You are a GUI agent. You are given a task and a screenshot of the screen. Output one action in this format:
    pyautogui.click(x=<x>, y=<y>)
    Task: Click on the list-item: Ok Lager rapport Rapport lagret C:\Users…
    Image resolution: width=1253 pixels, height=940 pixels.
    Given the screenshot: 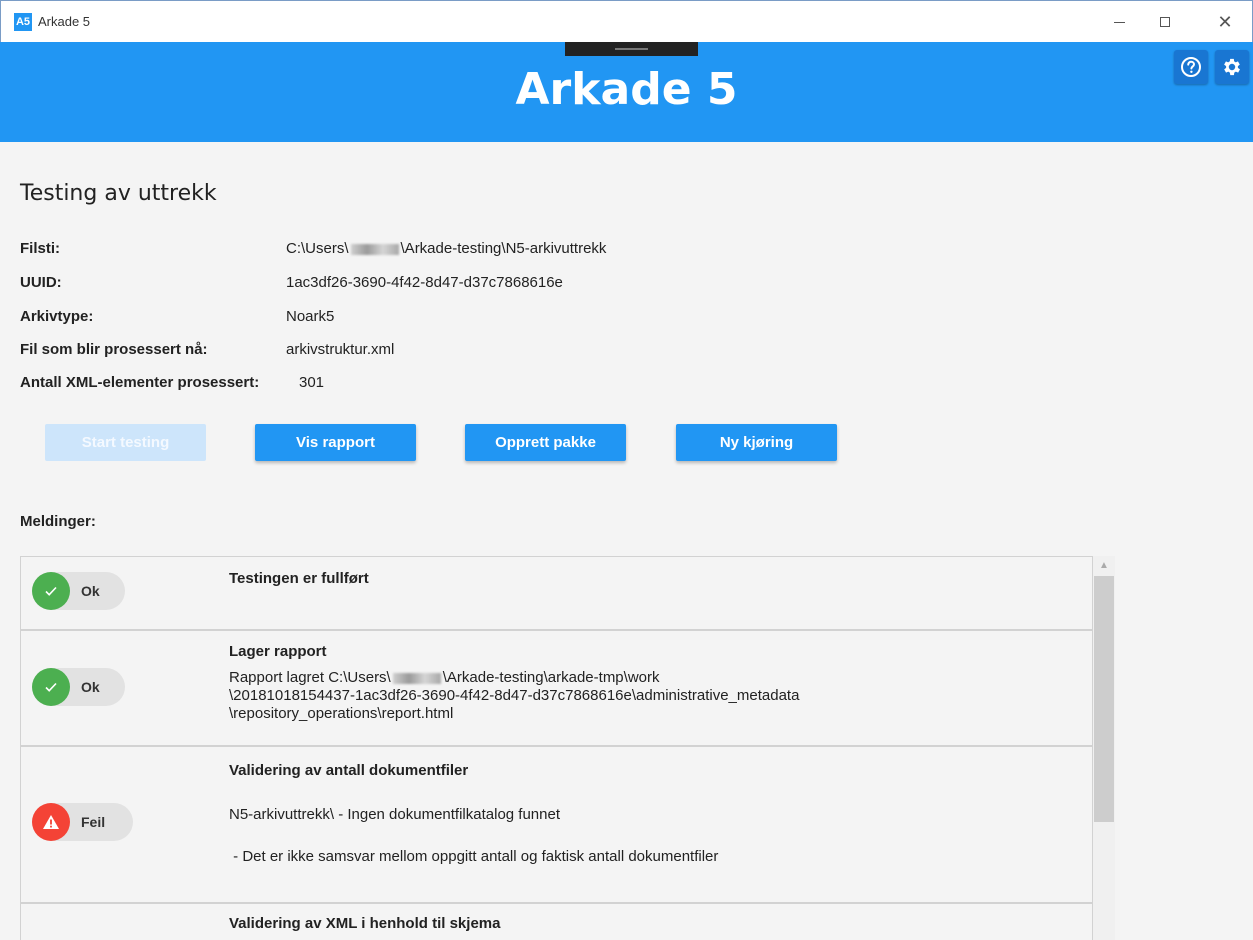 What is the action you would take?
    pyautogui.click(x=556, y=688)
    